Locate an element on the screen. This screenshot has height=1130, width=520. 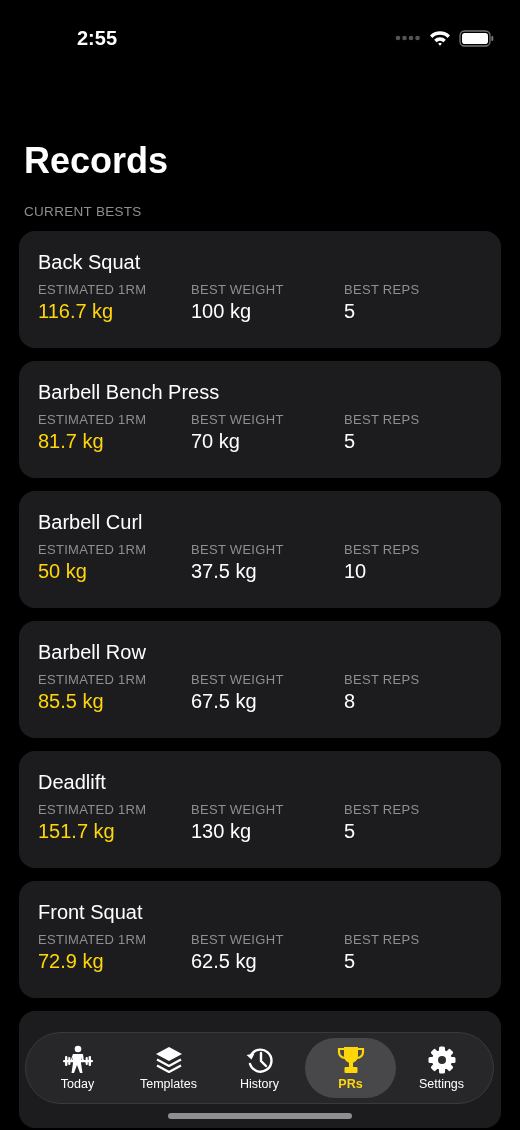
tab: Today is located at coordinates (77, 1068).